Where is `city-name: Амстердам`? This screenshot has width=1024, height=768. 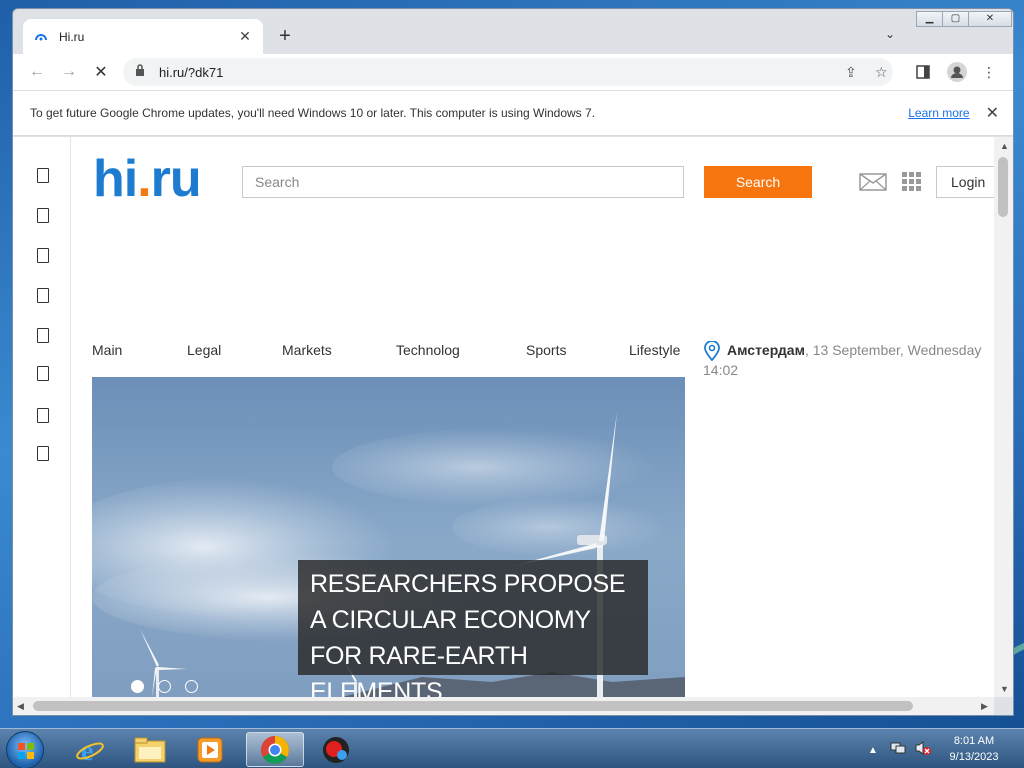 city-name: Амстердам is located at coordinates (766, 350).